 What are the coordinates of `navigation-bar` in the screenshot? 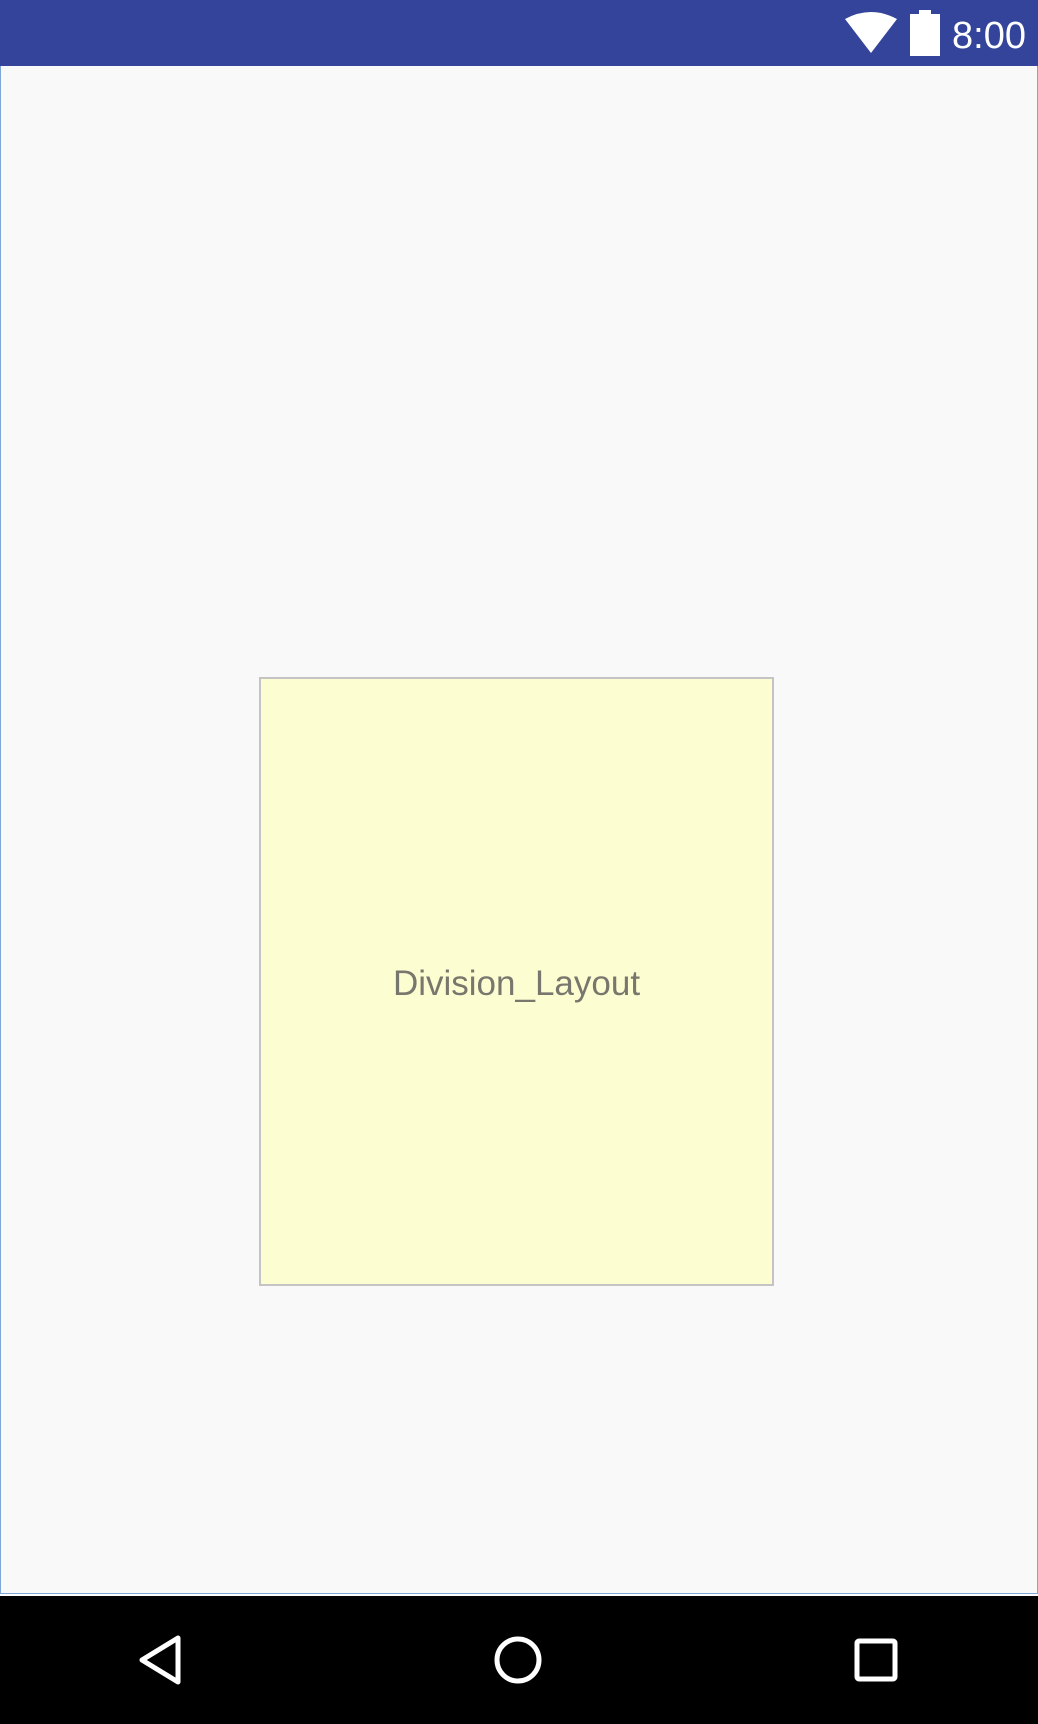 It's located at (519, 1660).